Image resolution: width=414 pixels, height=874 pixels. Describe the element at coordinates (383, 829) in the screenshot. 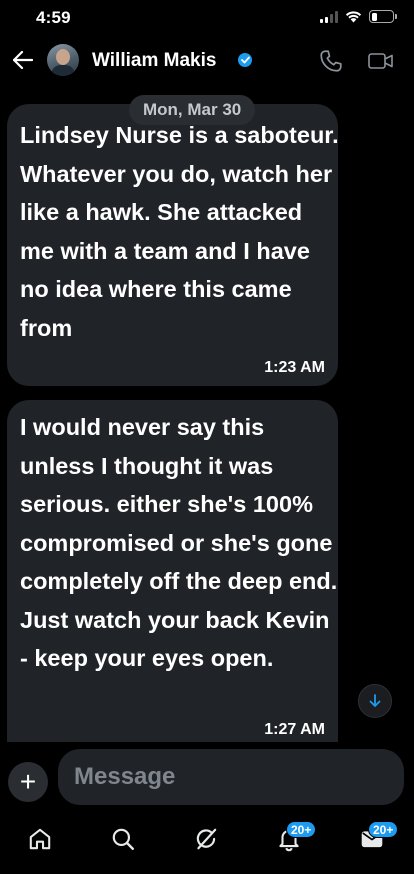

I see `messages-badge: 20+` at that location.